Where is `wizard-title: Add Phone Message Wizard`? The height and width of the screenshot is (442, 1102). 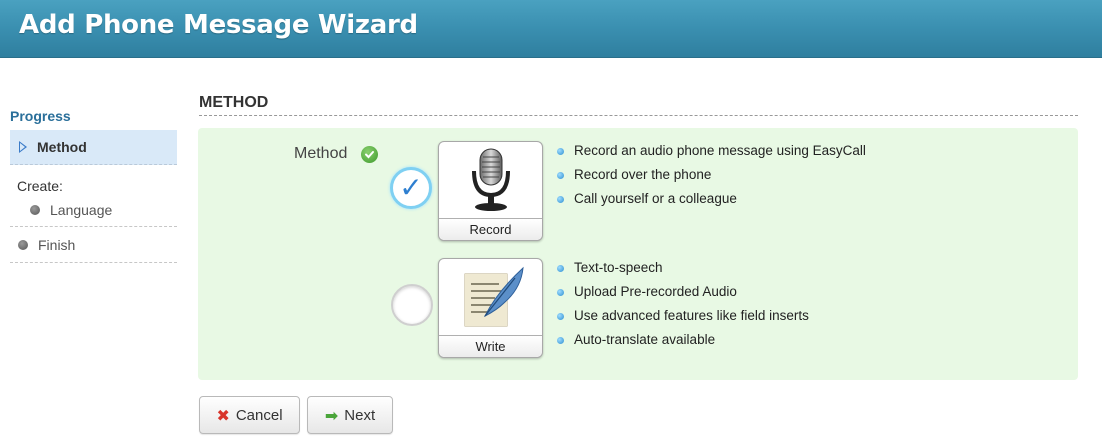
wizard-title: Add Phone Message Wizard is located at coordinates (218, 25).